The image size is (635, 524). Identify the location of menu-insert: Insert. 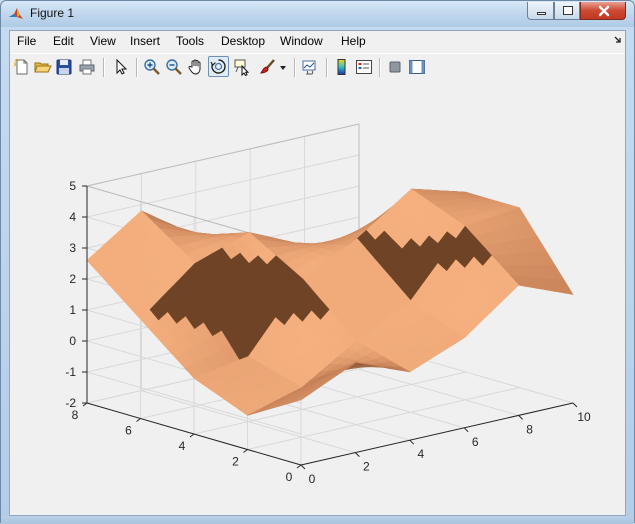
(145, 41).